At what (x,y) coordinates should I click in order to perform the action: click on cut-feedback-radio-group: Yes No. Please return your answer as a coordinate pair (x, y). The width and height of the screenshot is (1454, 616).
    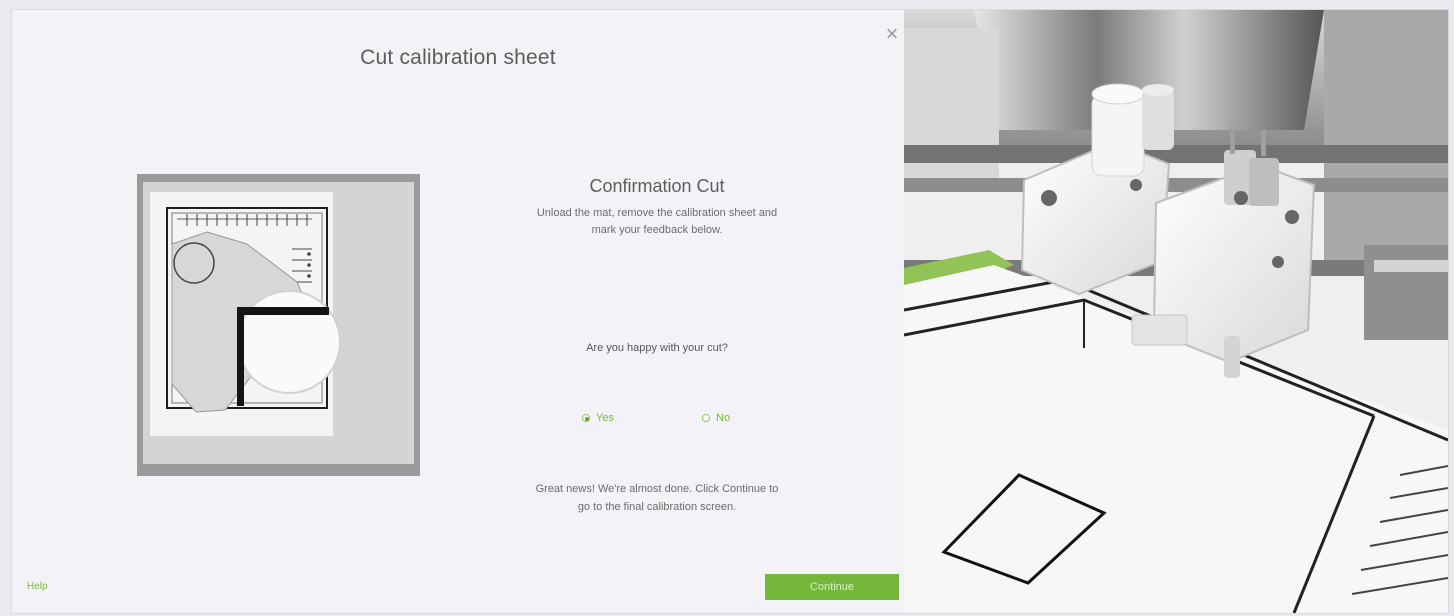
    Looking at the image, I should click on (692, 422).